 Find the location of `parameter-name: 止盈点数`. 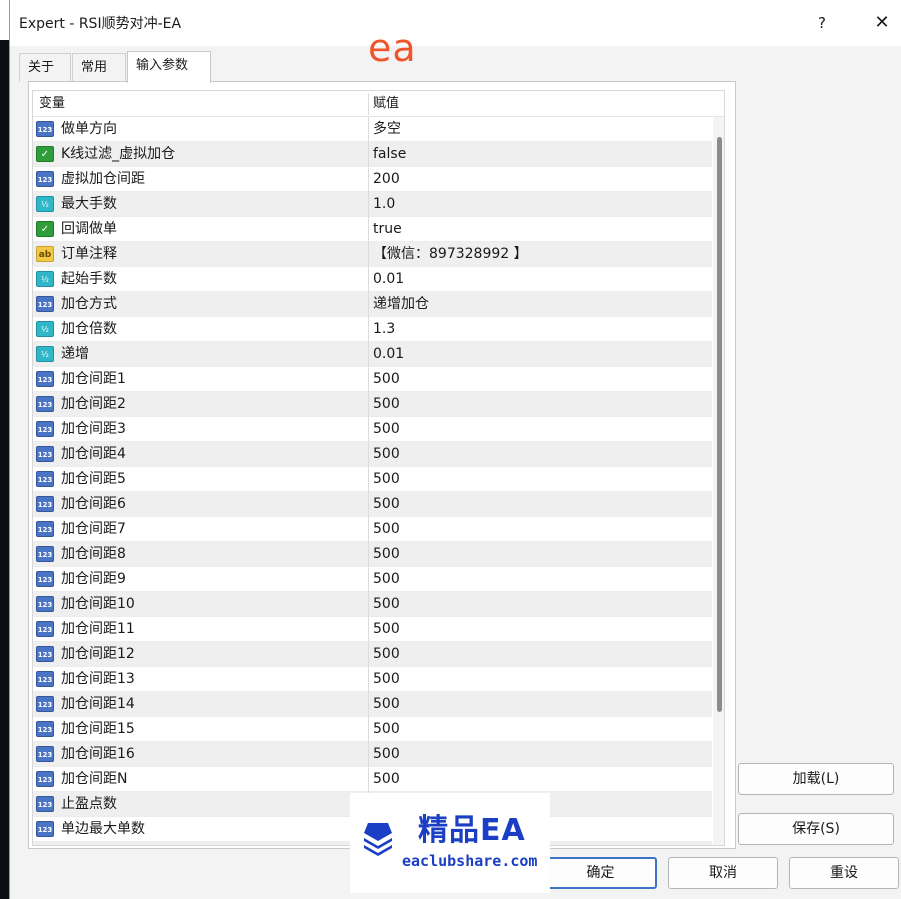

parameter-name: 止盈点数 is located at coordinates (89, 804).